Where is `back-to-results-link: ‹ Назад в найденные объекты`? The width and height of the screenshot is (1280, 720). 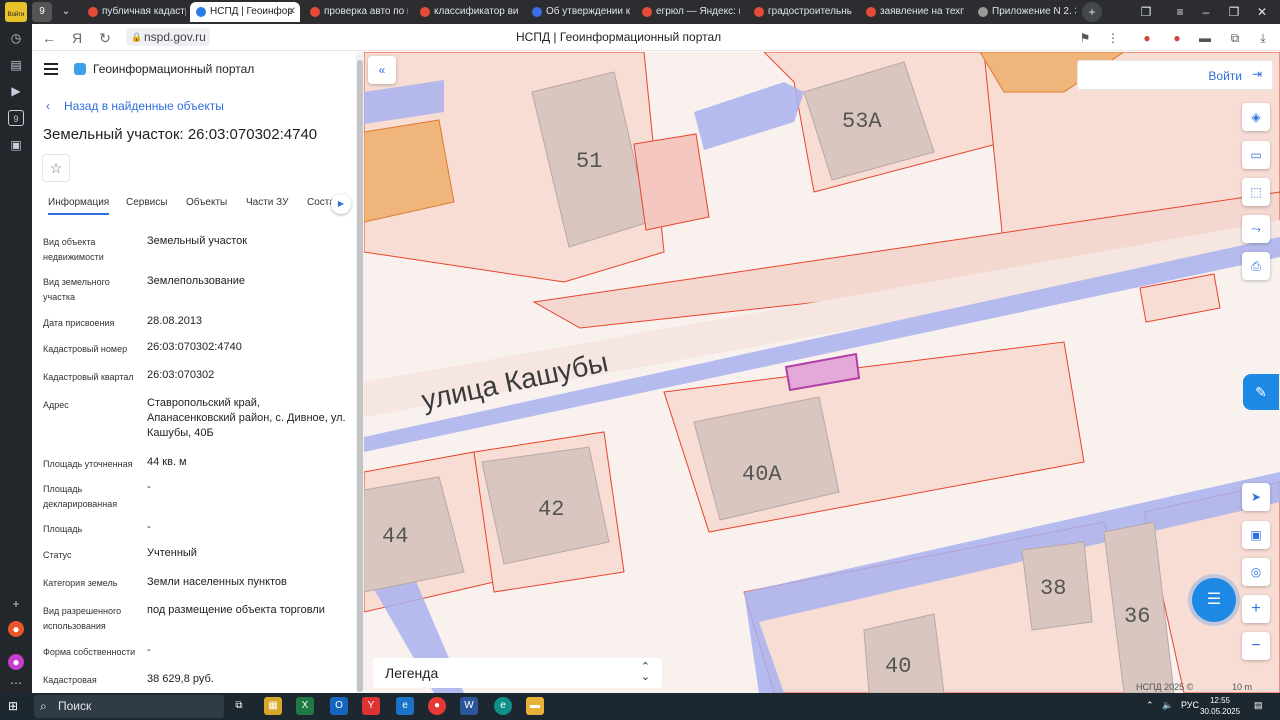 back-to-results-link: ‹ Назад в найденные объекты is located at coordinates (135, 106).